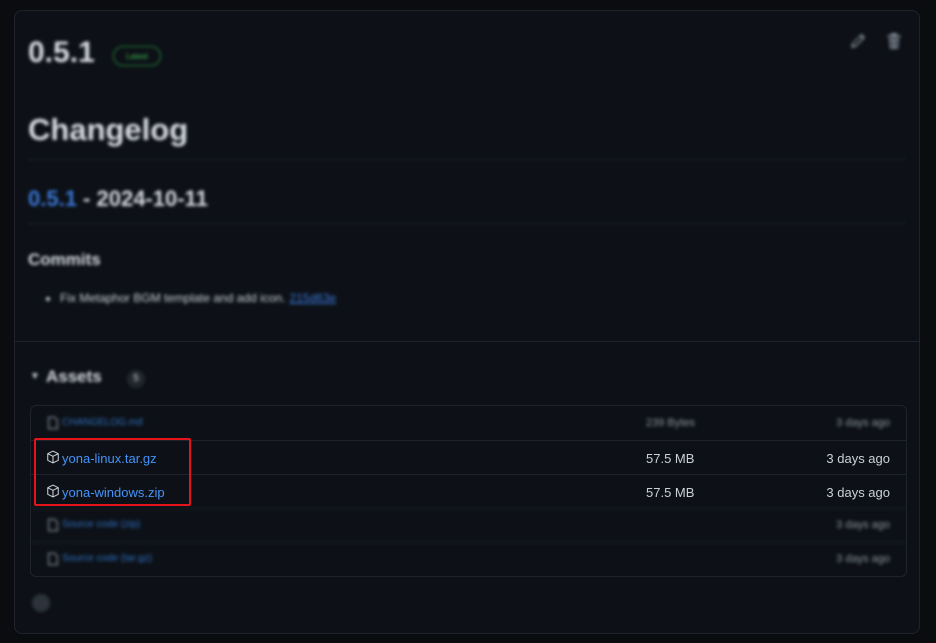 The image size is (936, 643). What do you see at coordinates (102, 422) in the screenshot?
I see `asset-name-link: CHANGELOG.md` at bounding box center [102, 422].